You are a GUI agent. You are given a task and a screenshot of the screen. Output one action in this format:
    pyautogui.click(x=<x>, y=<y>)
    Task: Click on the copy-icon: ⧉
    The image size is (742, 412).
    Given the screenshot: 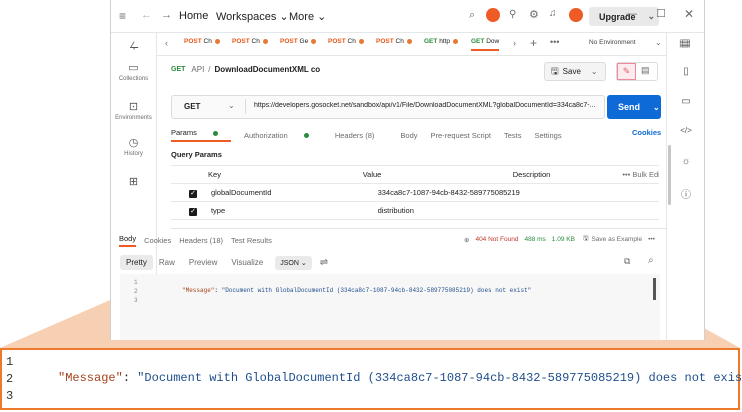 What is the action you would take?
    pyautogui.click(x=627, y=261)
    